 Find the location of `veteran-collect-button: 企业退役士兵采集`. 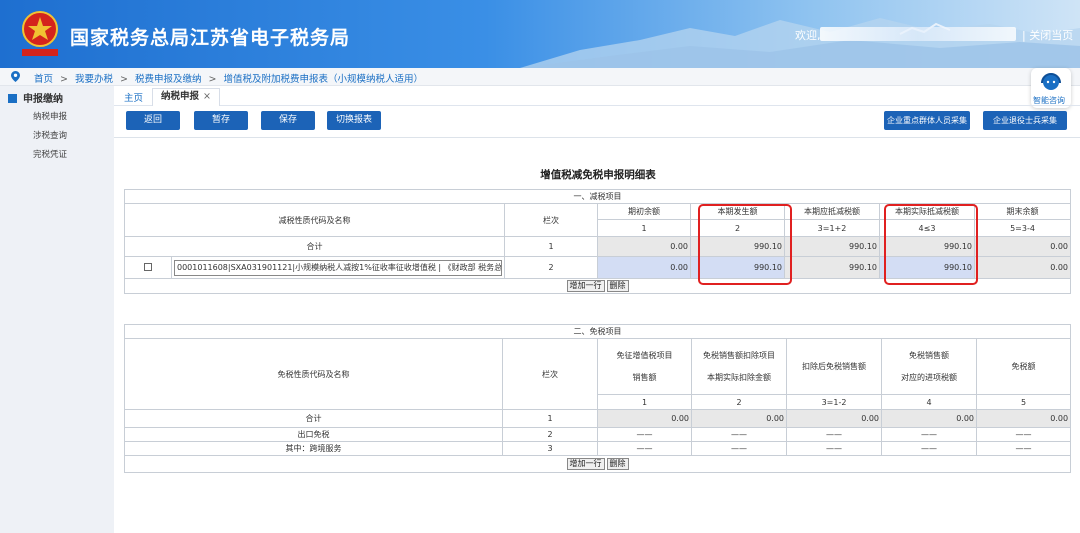

veteran-collect-button: 企业退役士兵采集 is located at coordinates (1025, 120).